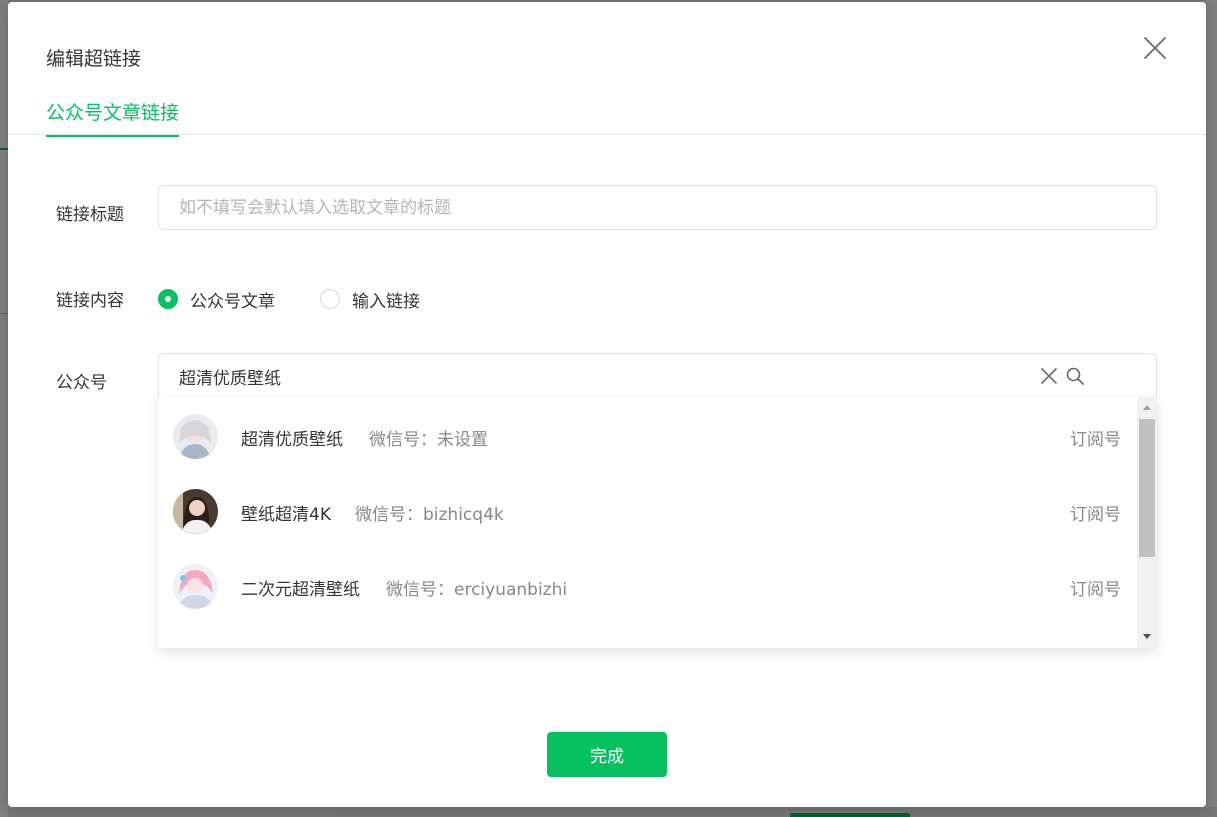 Image resolution: width=1217 pixels, height=817 pixels. What do you see at coordinates (607, 754) in the screenshot?
I see `done-button: 完成` at bounding box center [607, 754].